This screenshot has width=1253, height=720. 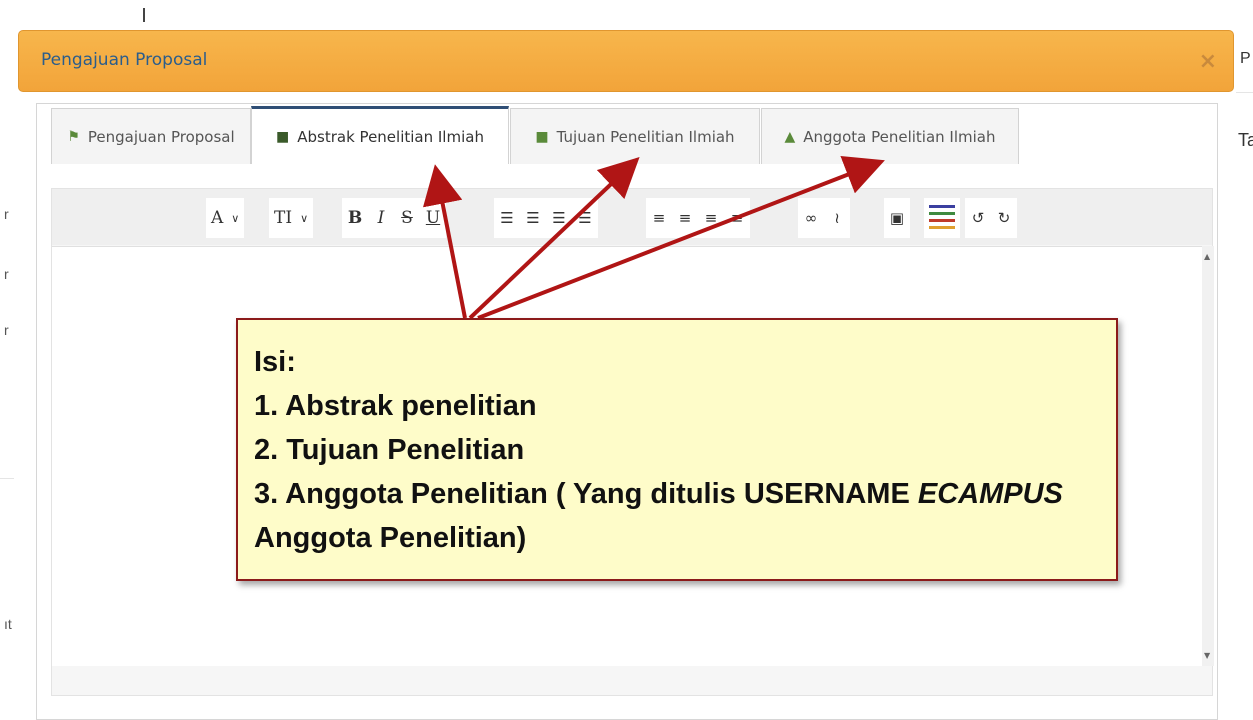 I want to click on image-icon: ▣, so click(x=897, y=218).